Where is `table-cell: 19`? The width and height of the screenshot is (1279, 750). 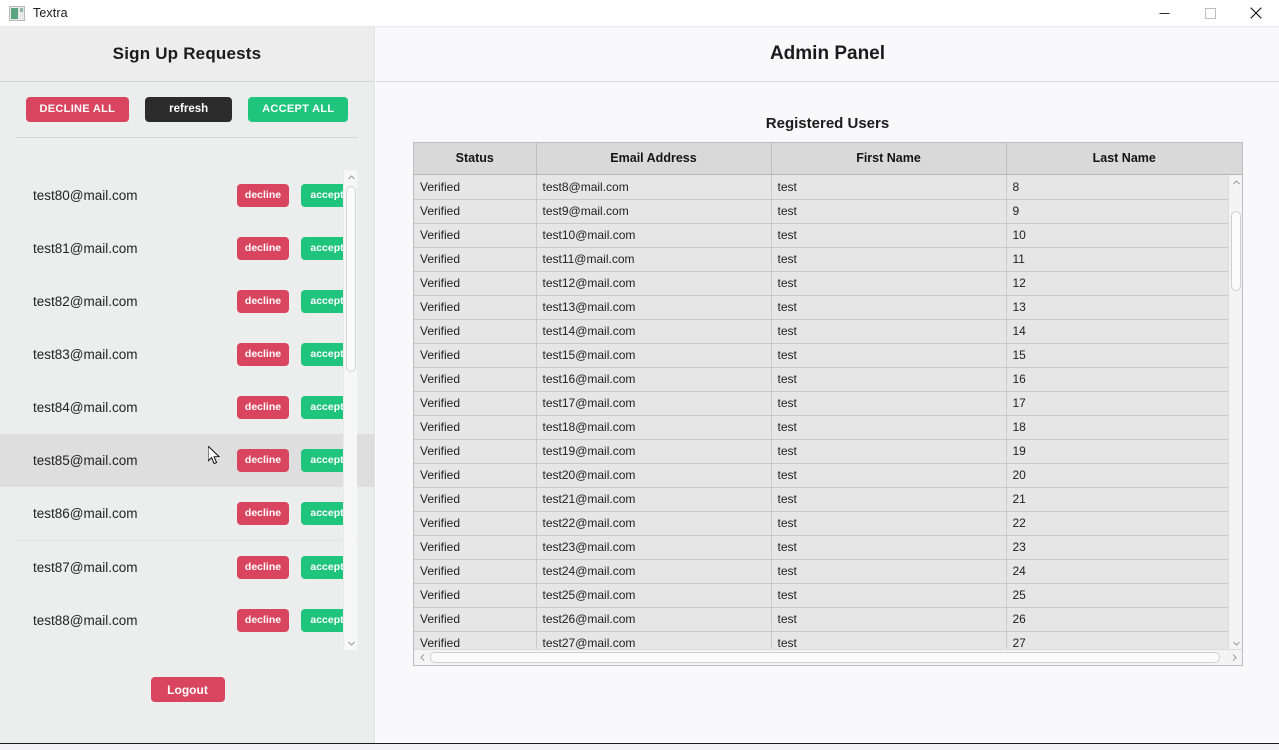
table-cell: 19 is located at coordinates (1124, 451).